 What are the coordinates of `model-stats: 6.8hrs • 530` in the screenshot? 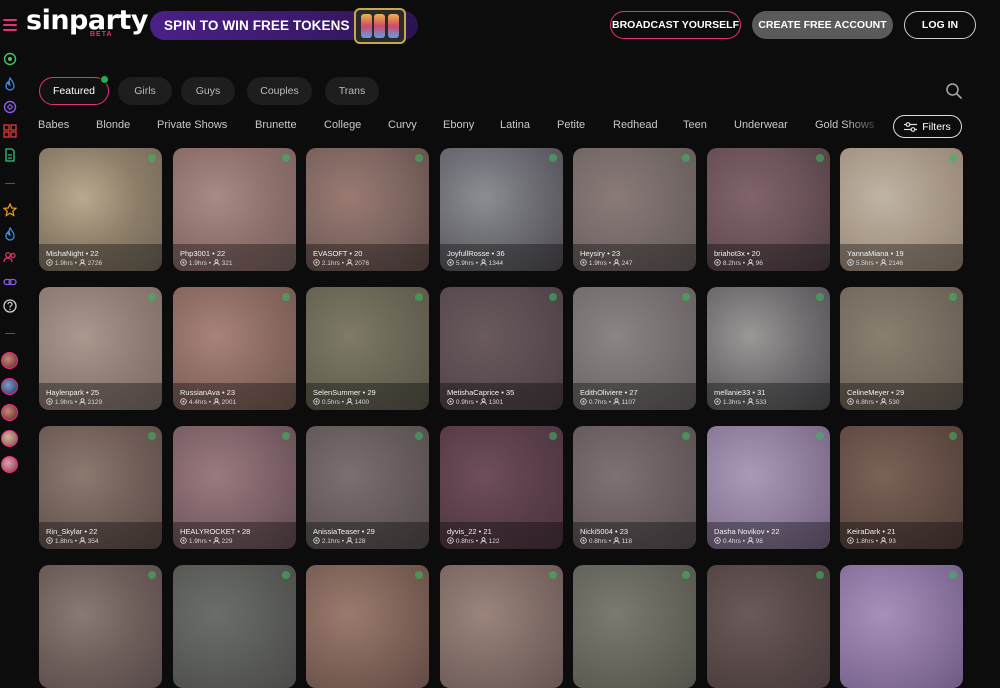 It's located at (905, 402).